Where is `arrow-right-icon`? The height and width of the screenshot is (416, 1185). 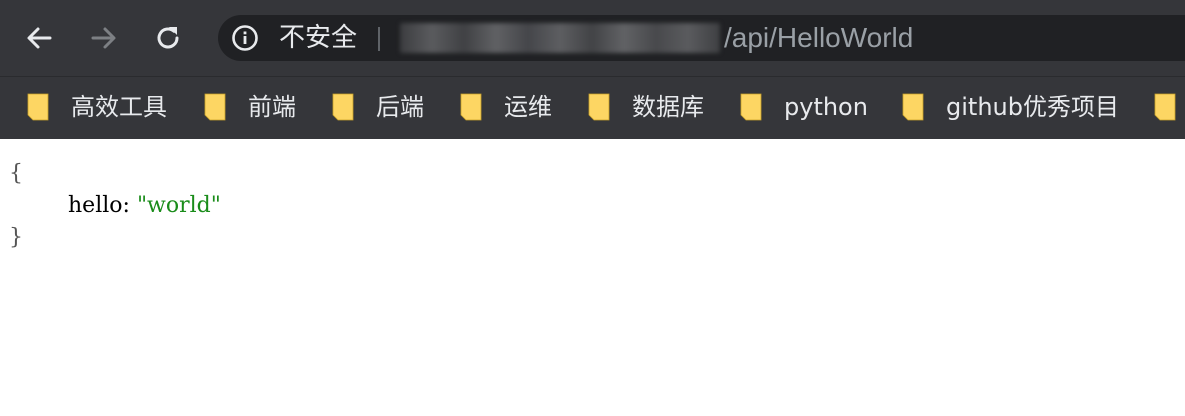
arrow-right-icon is located at coordinates (103, 38).